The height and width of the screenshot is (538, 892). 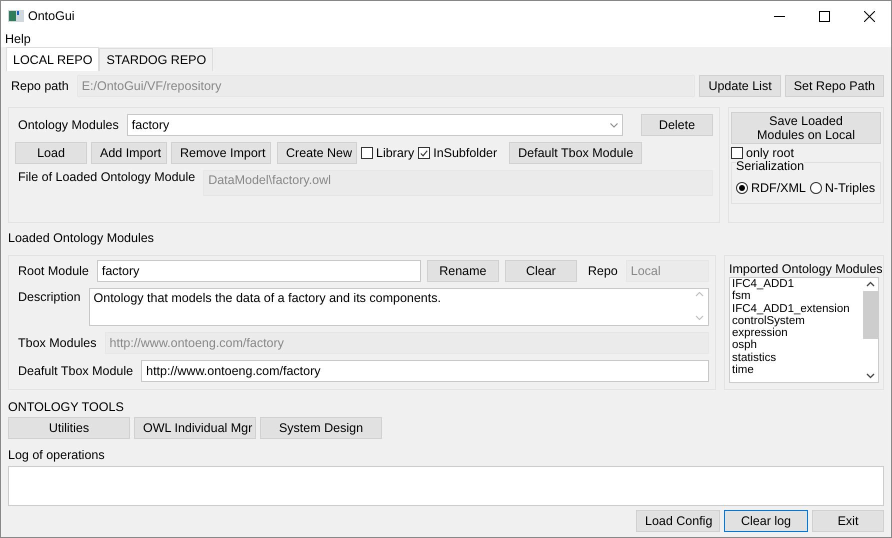 I want to click on close-icon, so click(x=869, y=16).